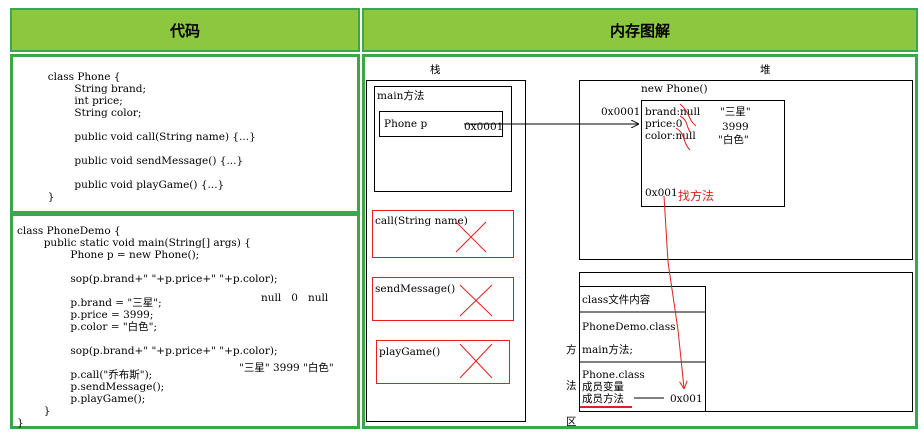  Describe the element at coordinates (295, 298) in the screenshot. I see `output-default-values: null 0 null` at that location.